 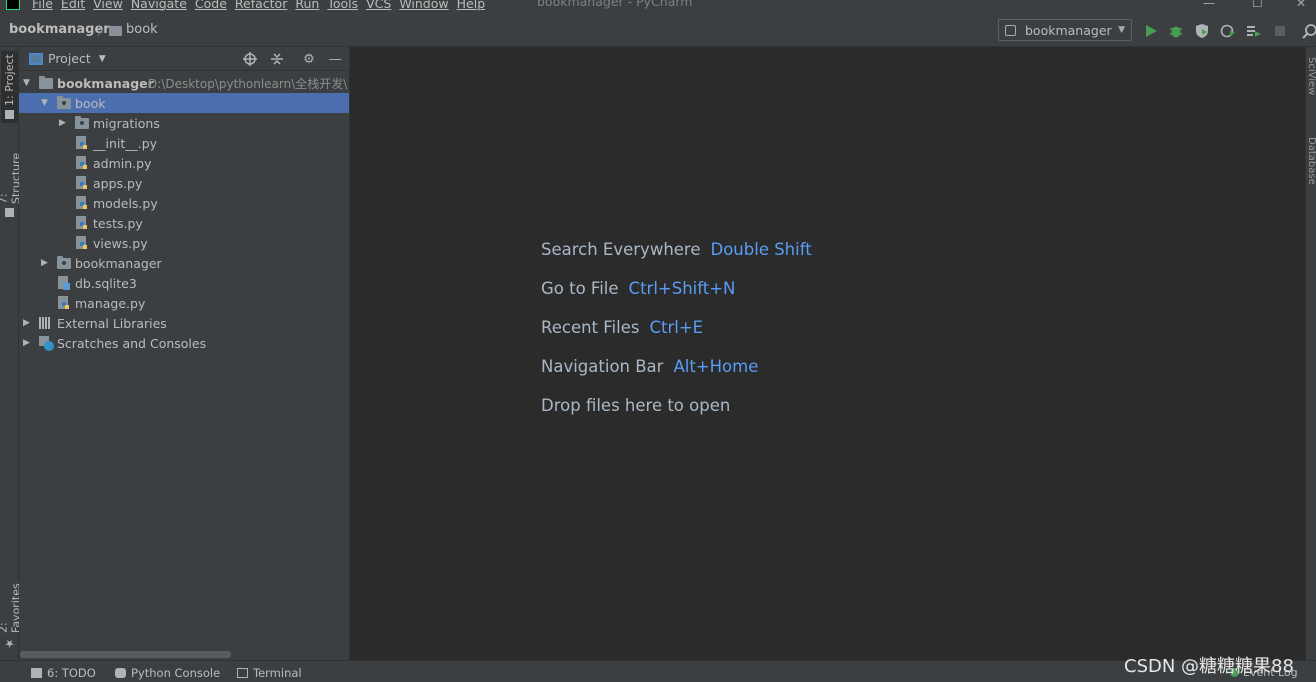 I want to click on menu-item-refactor: Refactor, so click(x=261, y=5).